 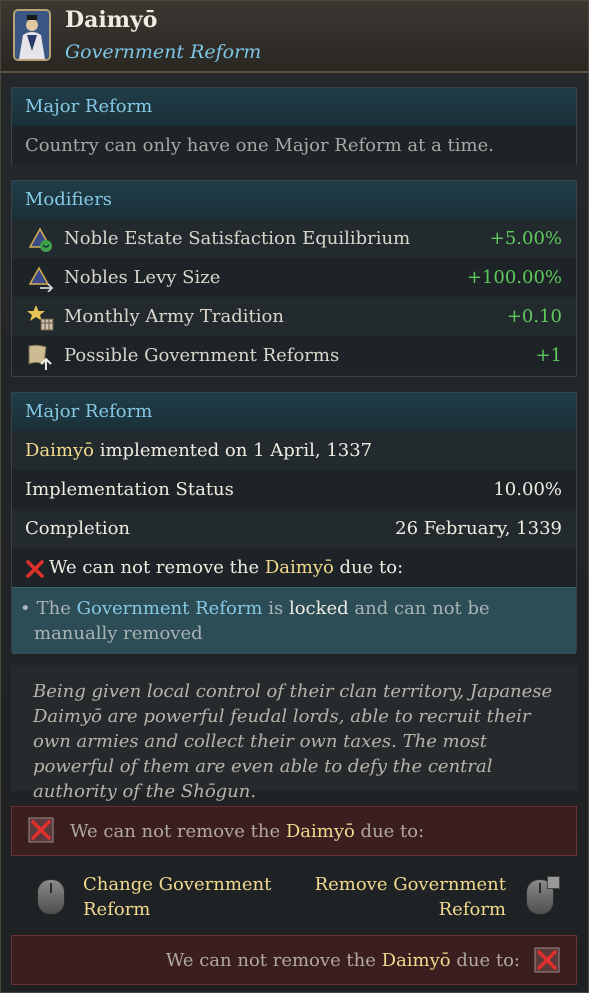 What do you see at coordinates (294, 37) in the screenshot?
I see `tooltip-header: Daimyō Government Reform` at bounding box center [294, 37].